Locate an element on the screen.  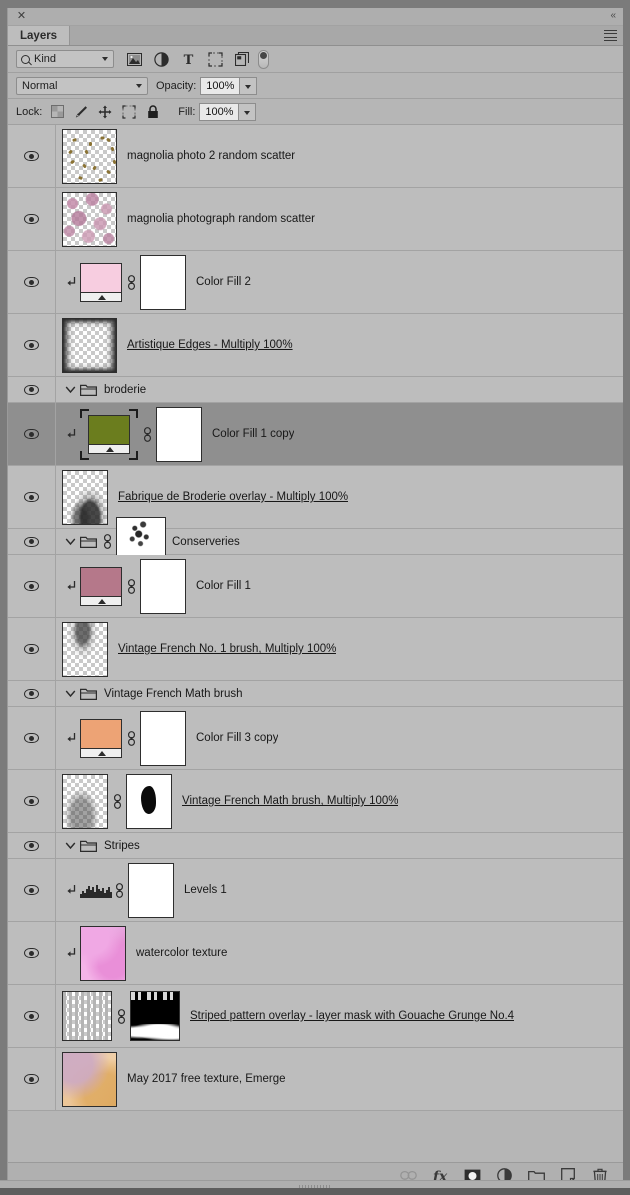
layer-row: Conserveries is located at coordinates (315, 541).